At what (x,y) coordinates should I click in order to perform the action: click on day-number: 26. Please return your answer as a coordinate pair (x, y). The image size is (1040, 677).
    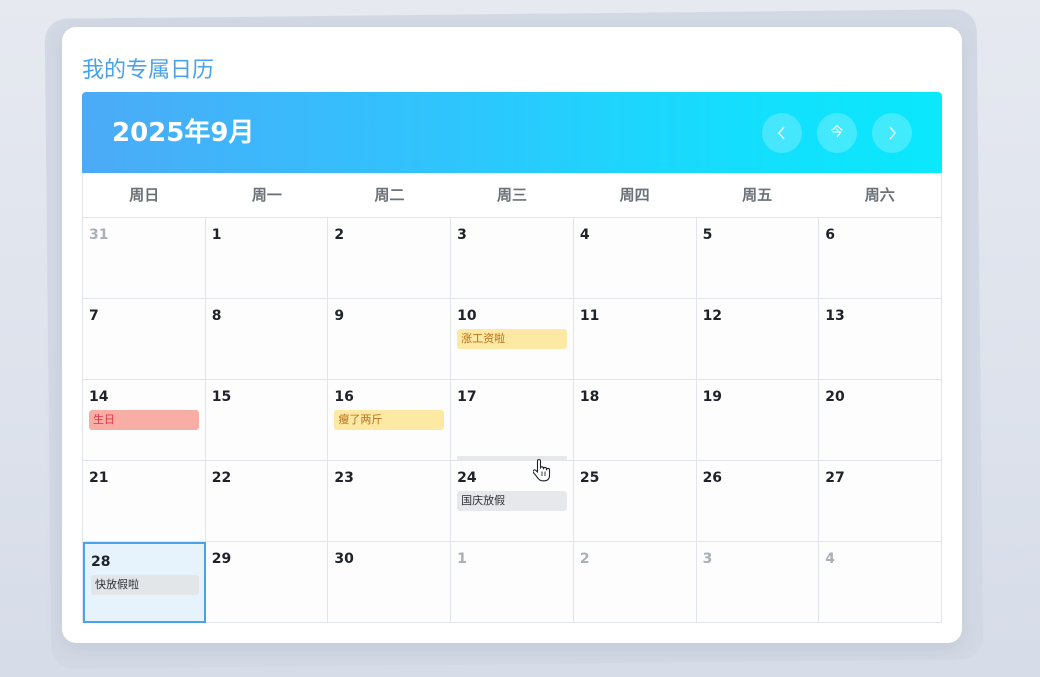
    Looking at the image, I should click on (712, 478).